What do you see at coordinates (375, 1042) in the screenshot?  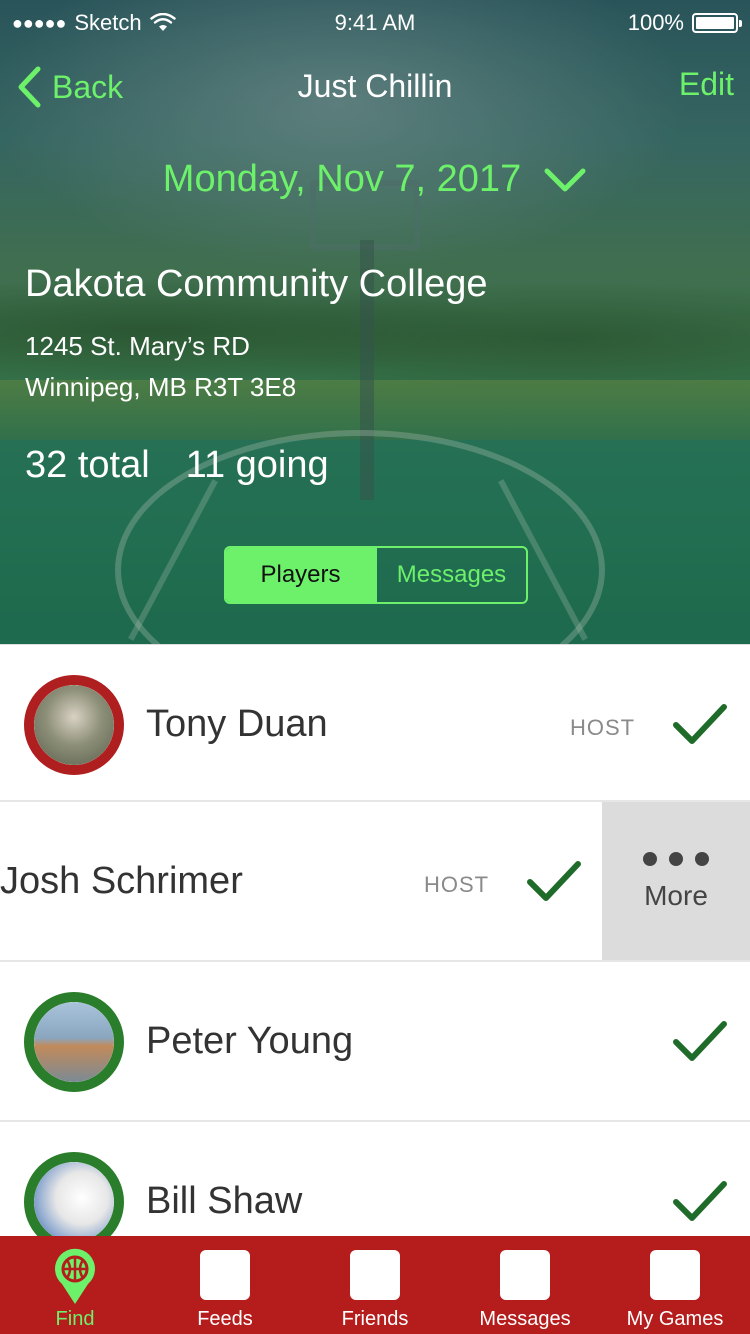 I see `player-row: Peter Young` at bounding box center [375, 1042].